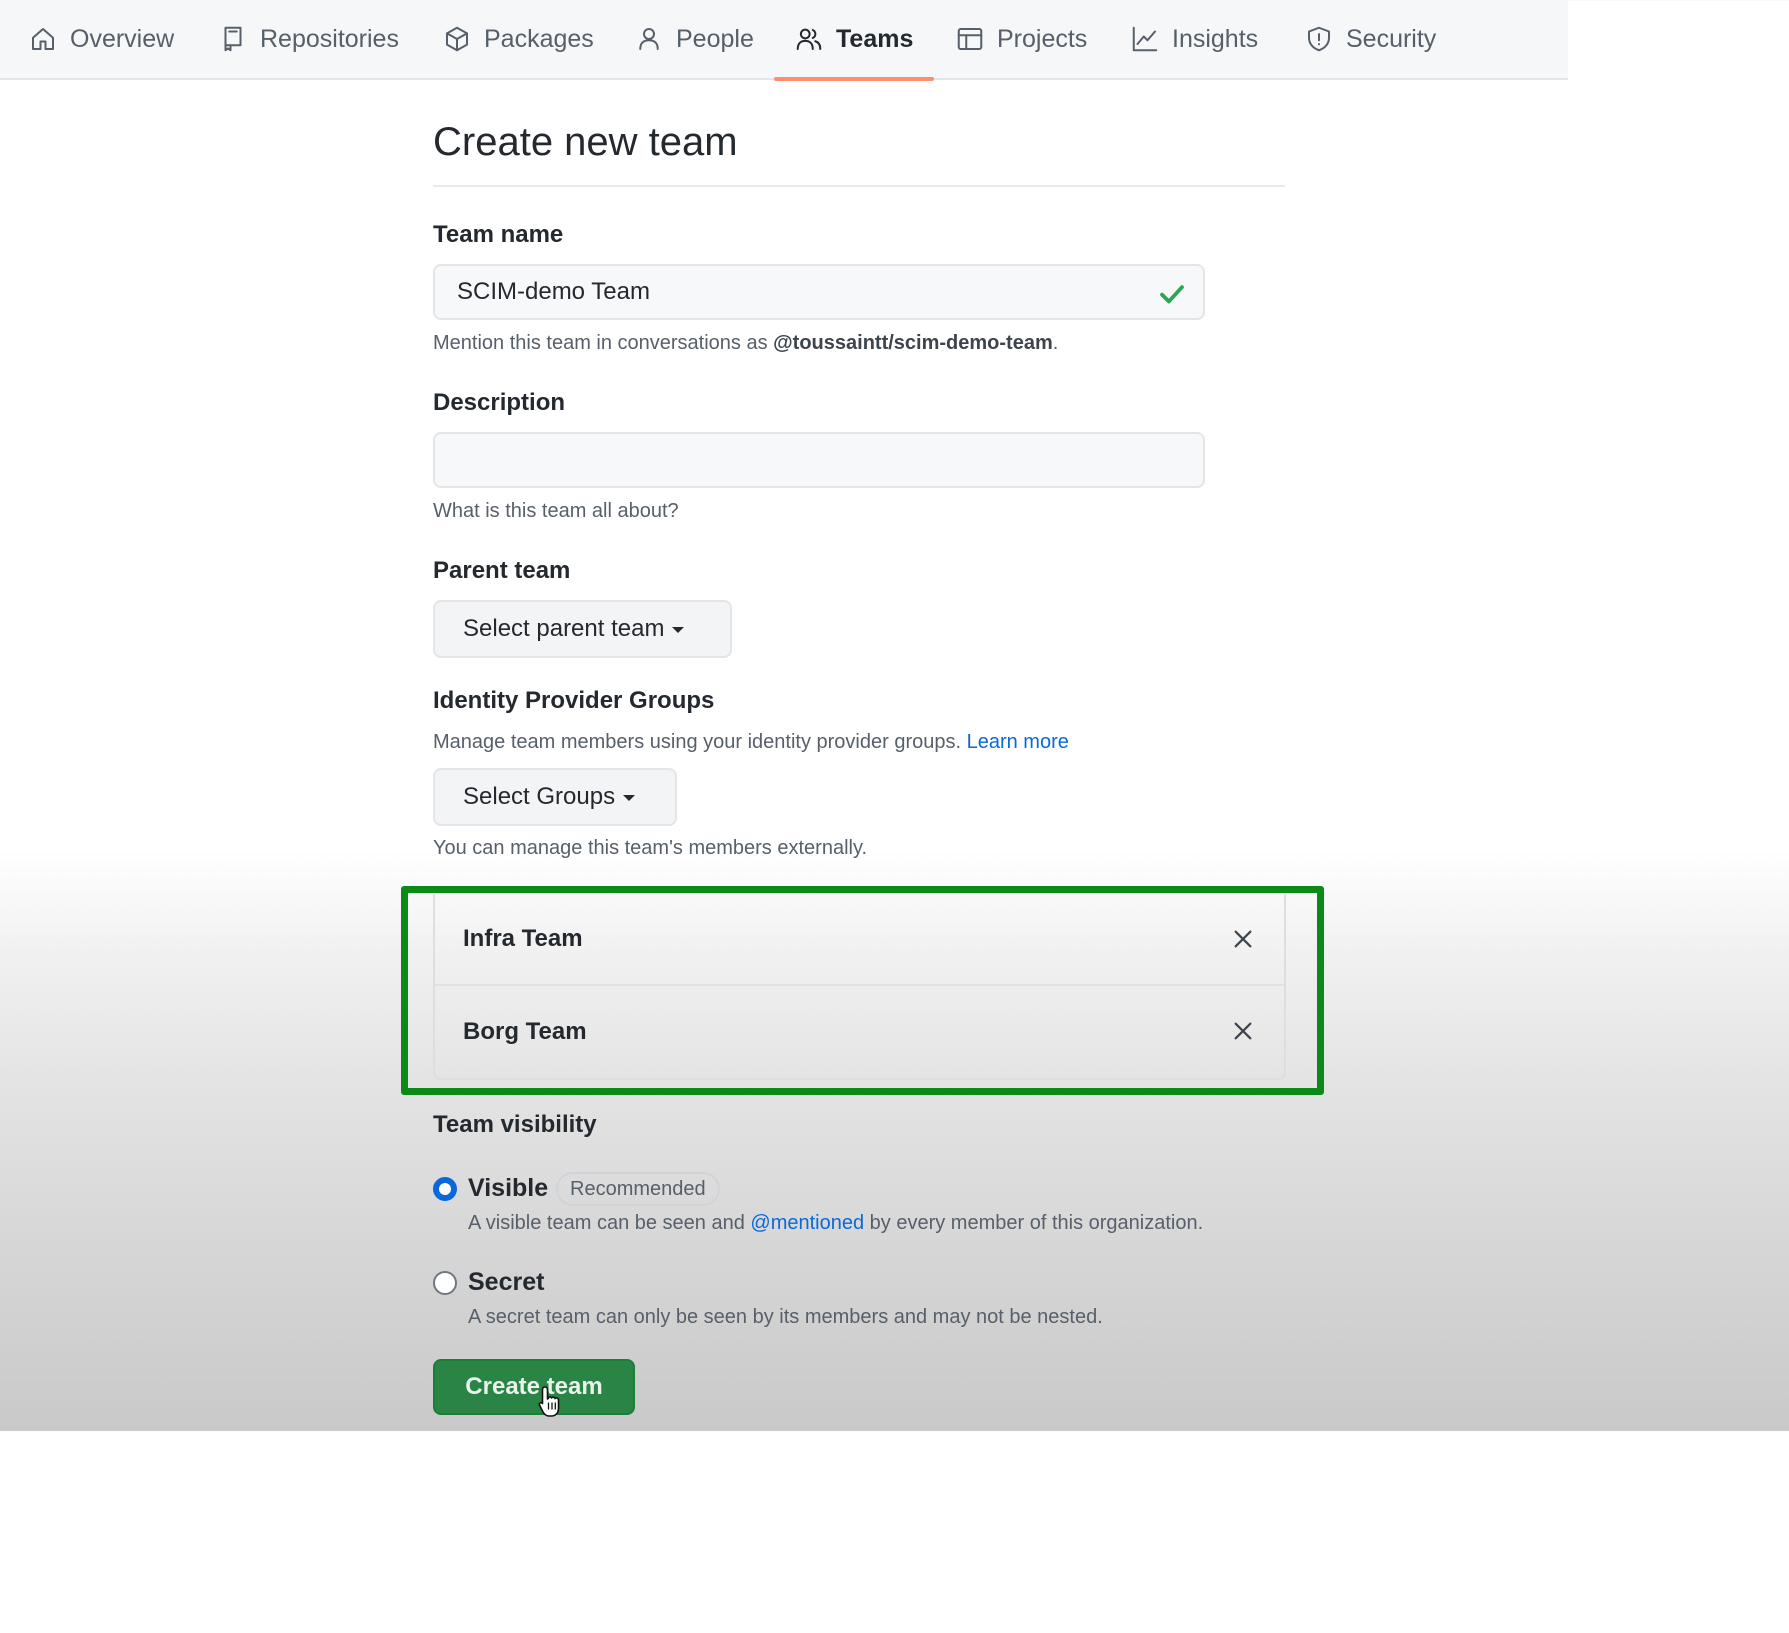  What do you see at coordinates (564, 628) in the screenshot?
I see `select-parent-team-label: Select parent team` at bounding box center [564, 628].